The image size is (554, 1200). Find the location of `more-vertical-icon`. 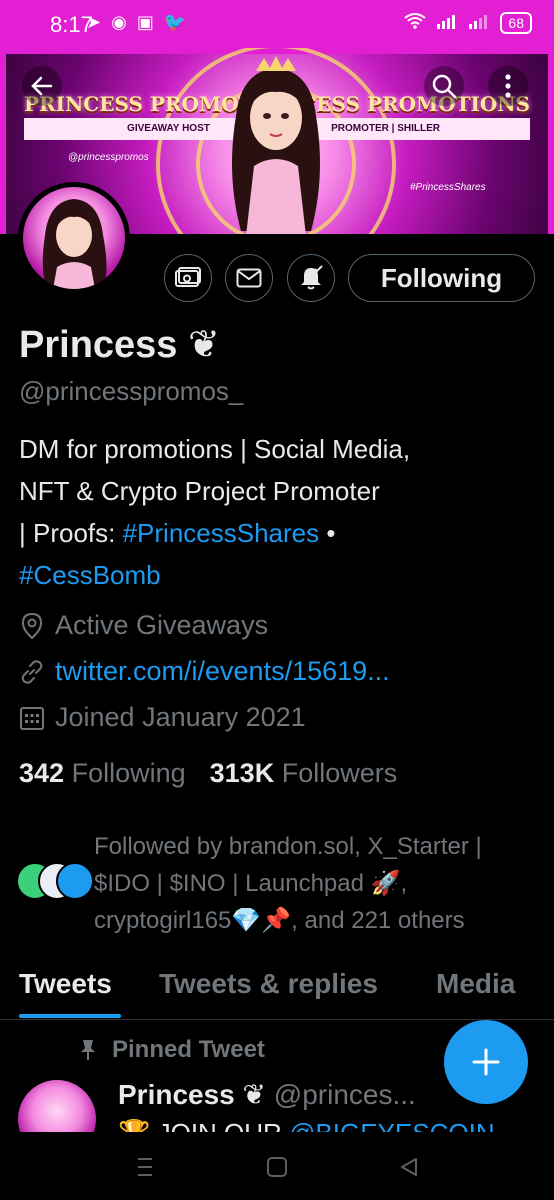

more-vertical-icon is located at coordinates (508, 86).